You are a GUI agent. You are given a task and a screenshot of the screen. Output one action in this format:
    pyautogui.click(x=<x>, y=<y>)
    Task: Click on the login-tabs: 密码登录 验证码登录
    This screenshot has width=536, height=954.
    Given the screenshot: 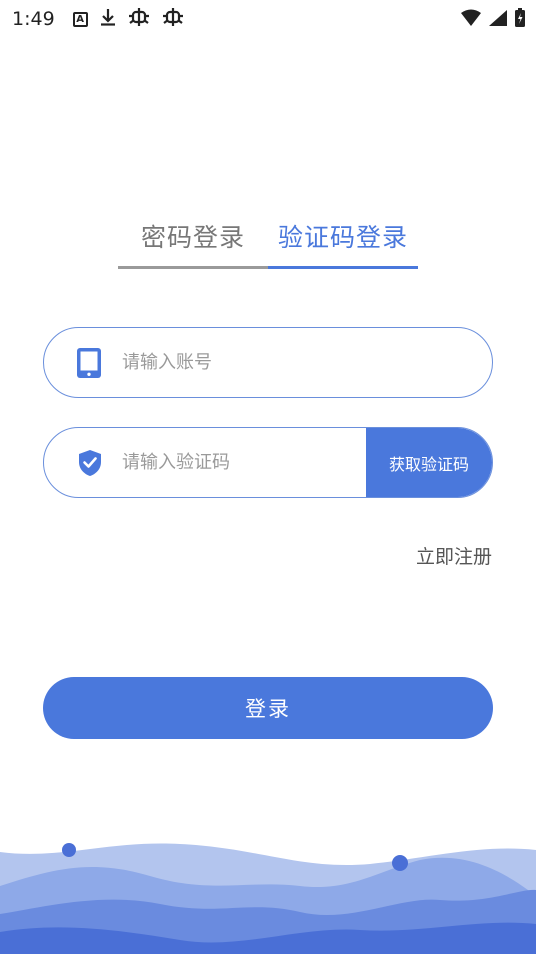 What is the action you would take?
    pyautogui.click(x=268, y=237)
    